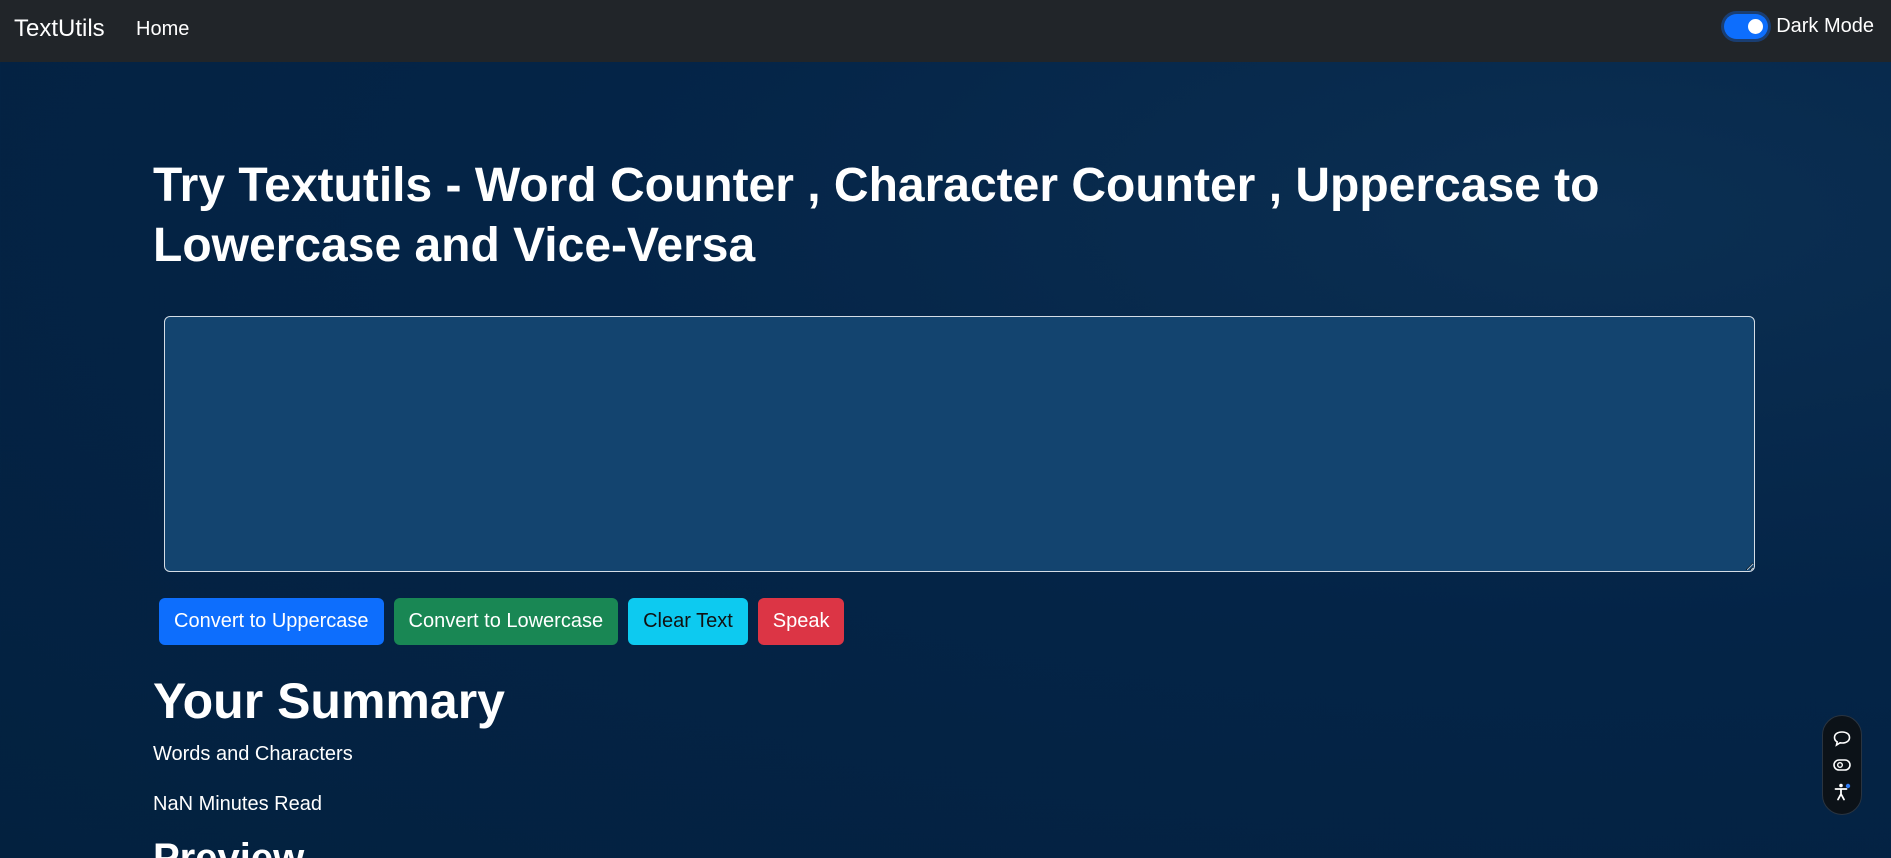 The width and height of the screenshot is (1891, 858). I want to click on eye-icon, so click(1842, 765).